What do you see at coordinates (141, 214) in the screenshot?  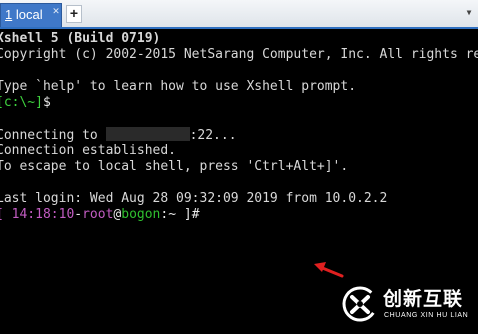 I see `prompt-host: bogon` at bounding box center [141, 214].